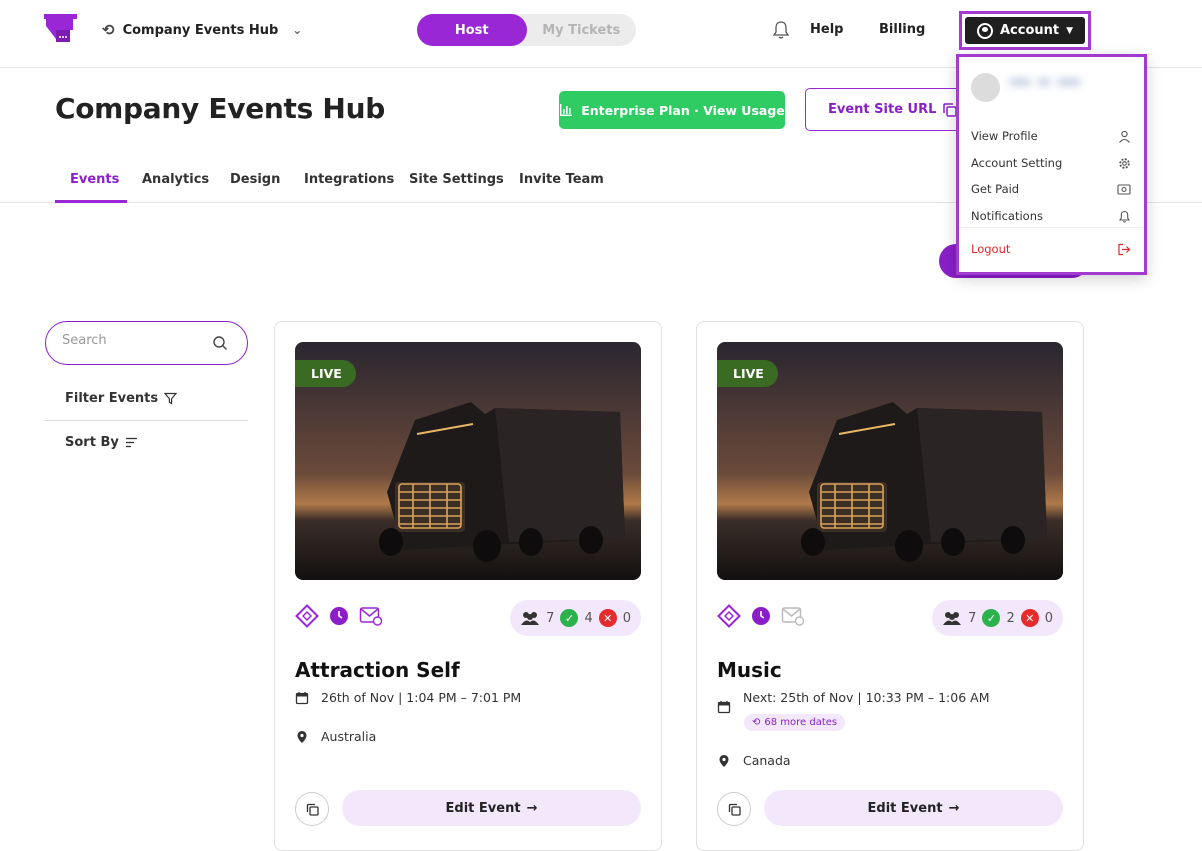  I want to click on menu-item-logout: Logout, so click(1051, 249).